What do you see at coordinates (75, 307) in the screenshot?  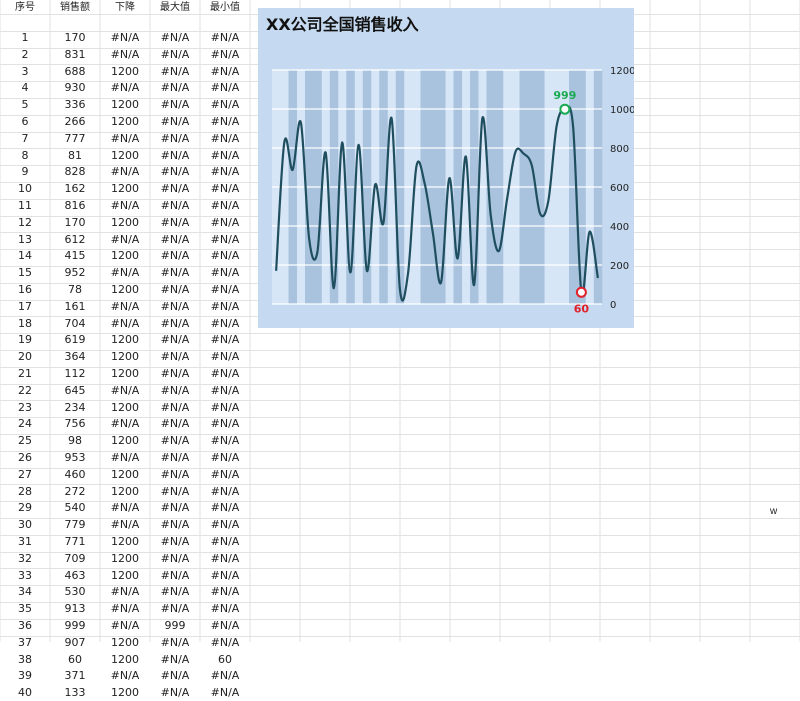 I see `cell-sales: 161` at bounding box center [75, 307].